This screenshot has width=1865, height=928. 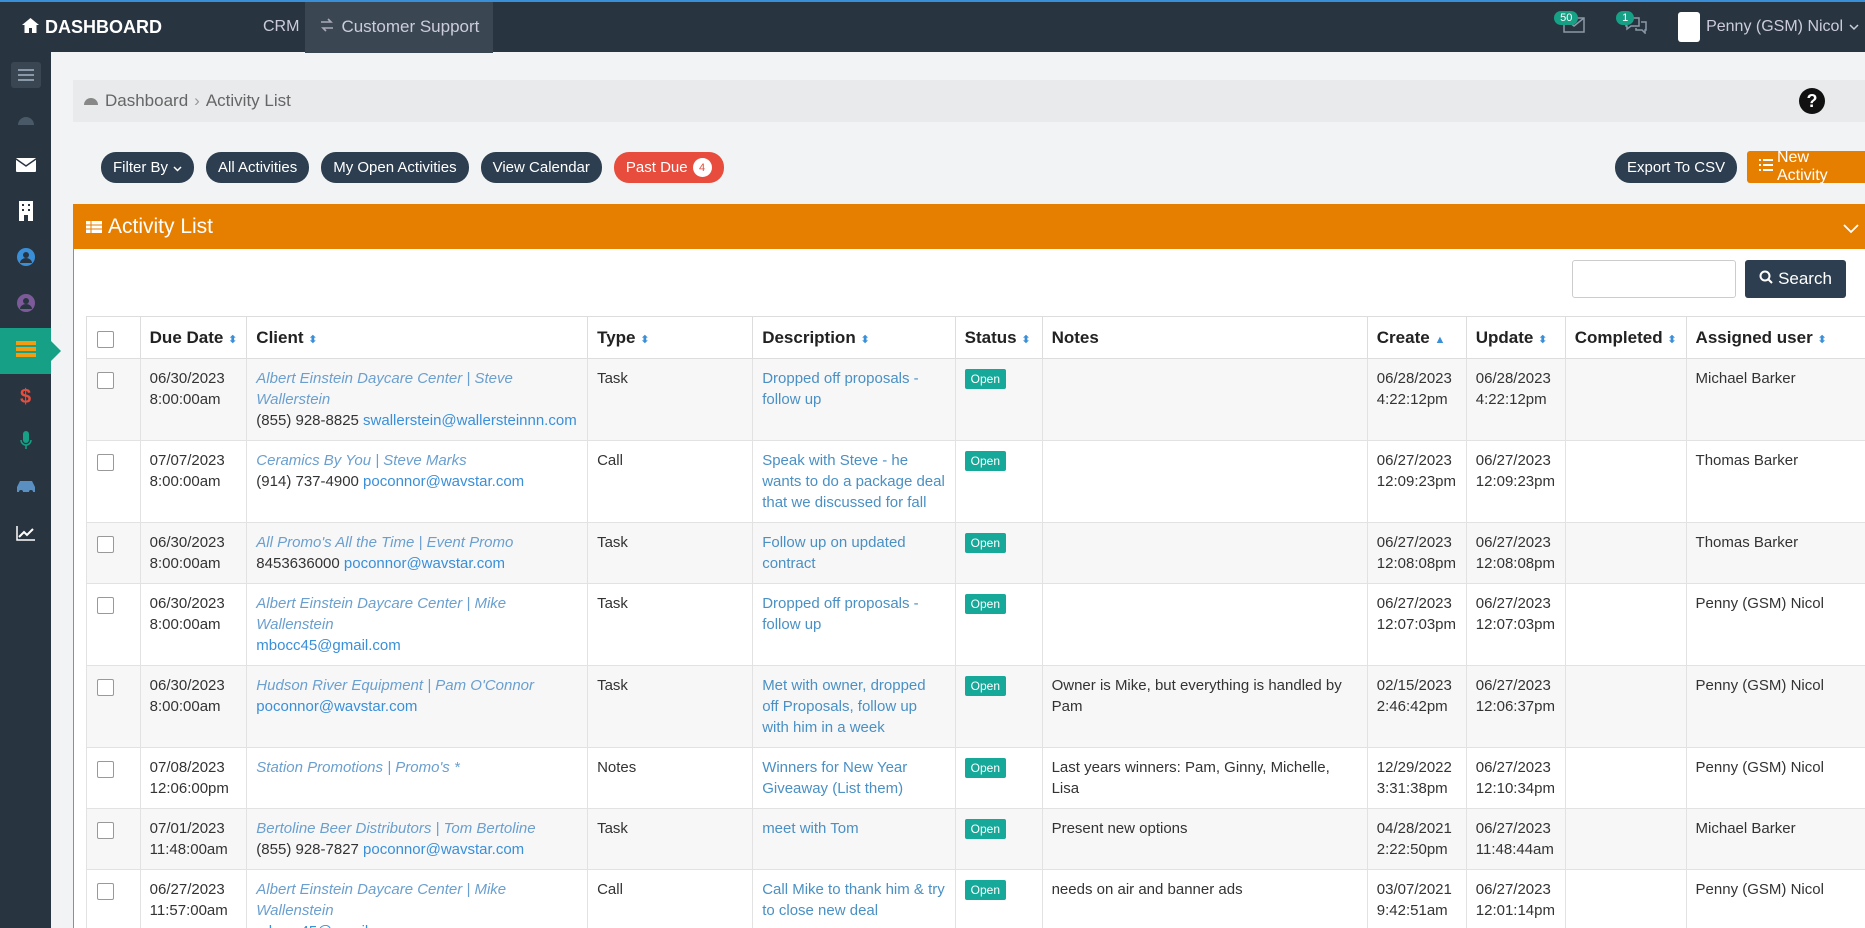 I want to click on sidebar-item-sales: $, so click(x=25, y=397).